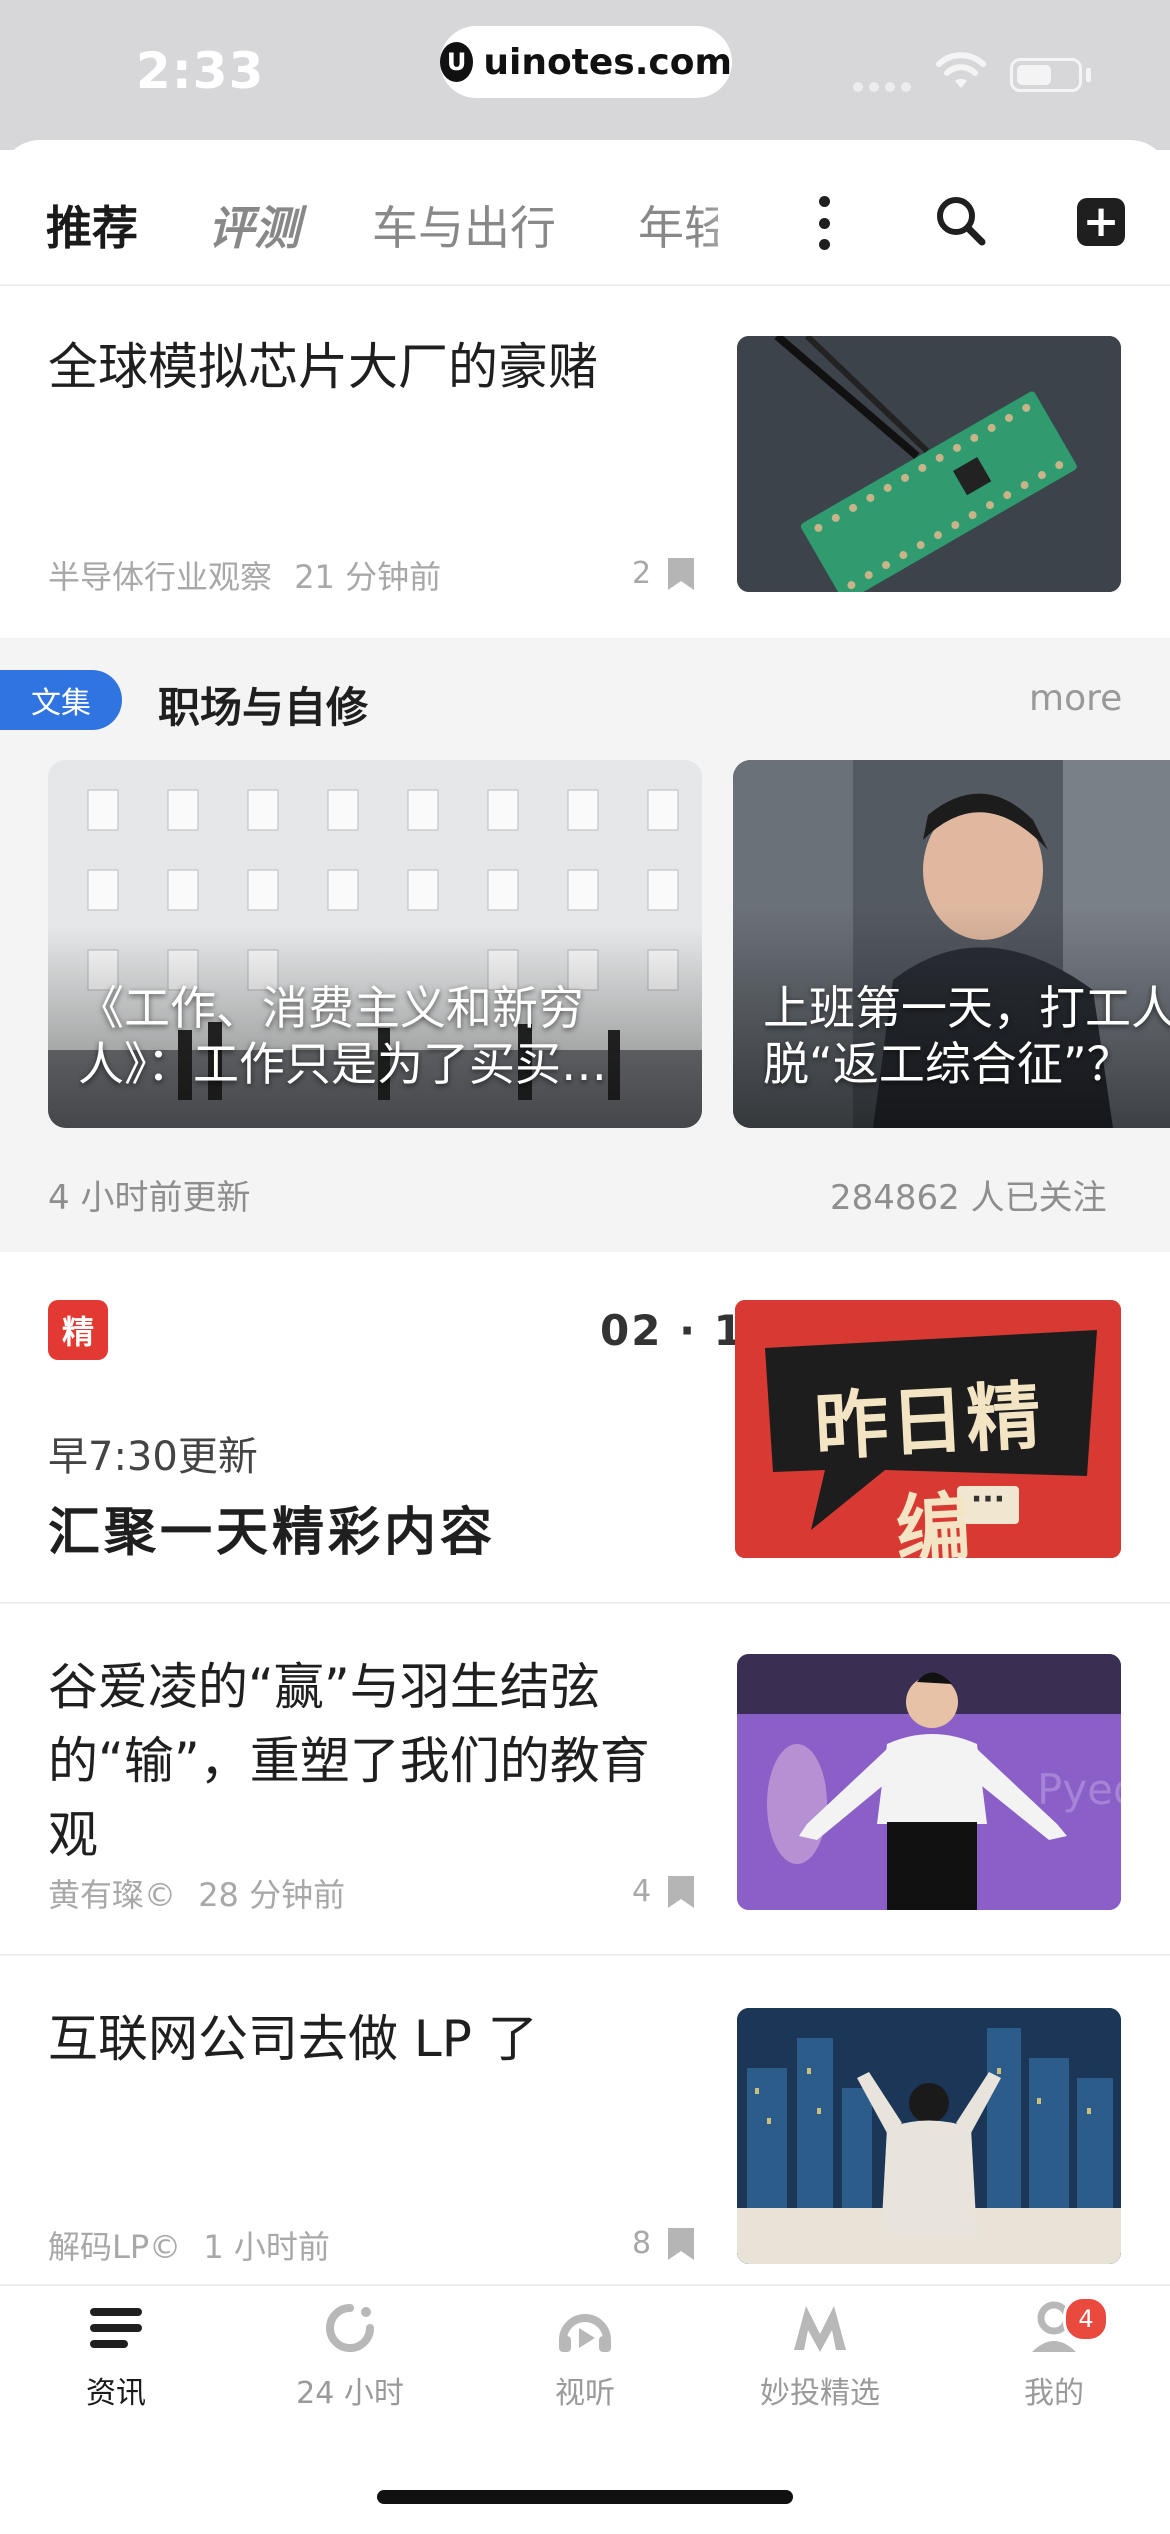 The width and height of the screenshot is (1170, 2534). I want to click on digest-image-dots: ···, so click(988, 1499).